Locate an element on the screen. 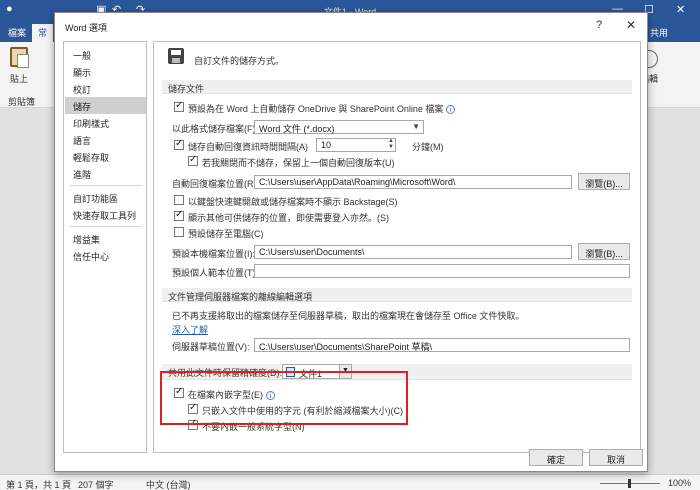 This screenshot has width=700, height=490. no-backstage-checkbox is located at coordinates (179, 200).